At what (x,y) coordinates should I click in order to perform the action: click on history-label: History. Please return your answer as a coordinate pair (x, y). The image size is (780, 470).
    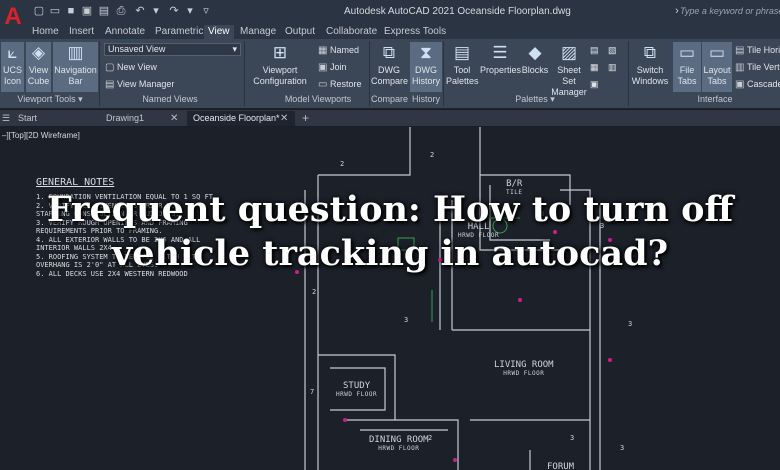
    Looking at the image, I should click on (425, 99).